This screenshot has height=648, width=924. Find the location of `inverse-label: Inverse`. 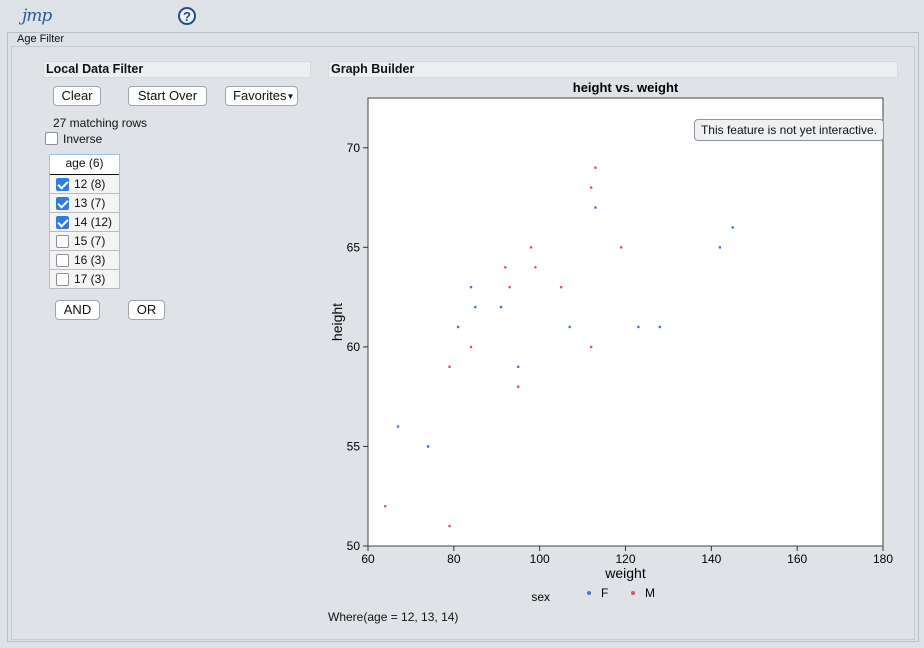

inverse-label: Inverse is located at coordinates (83, 139).